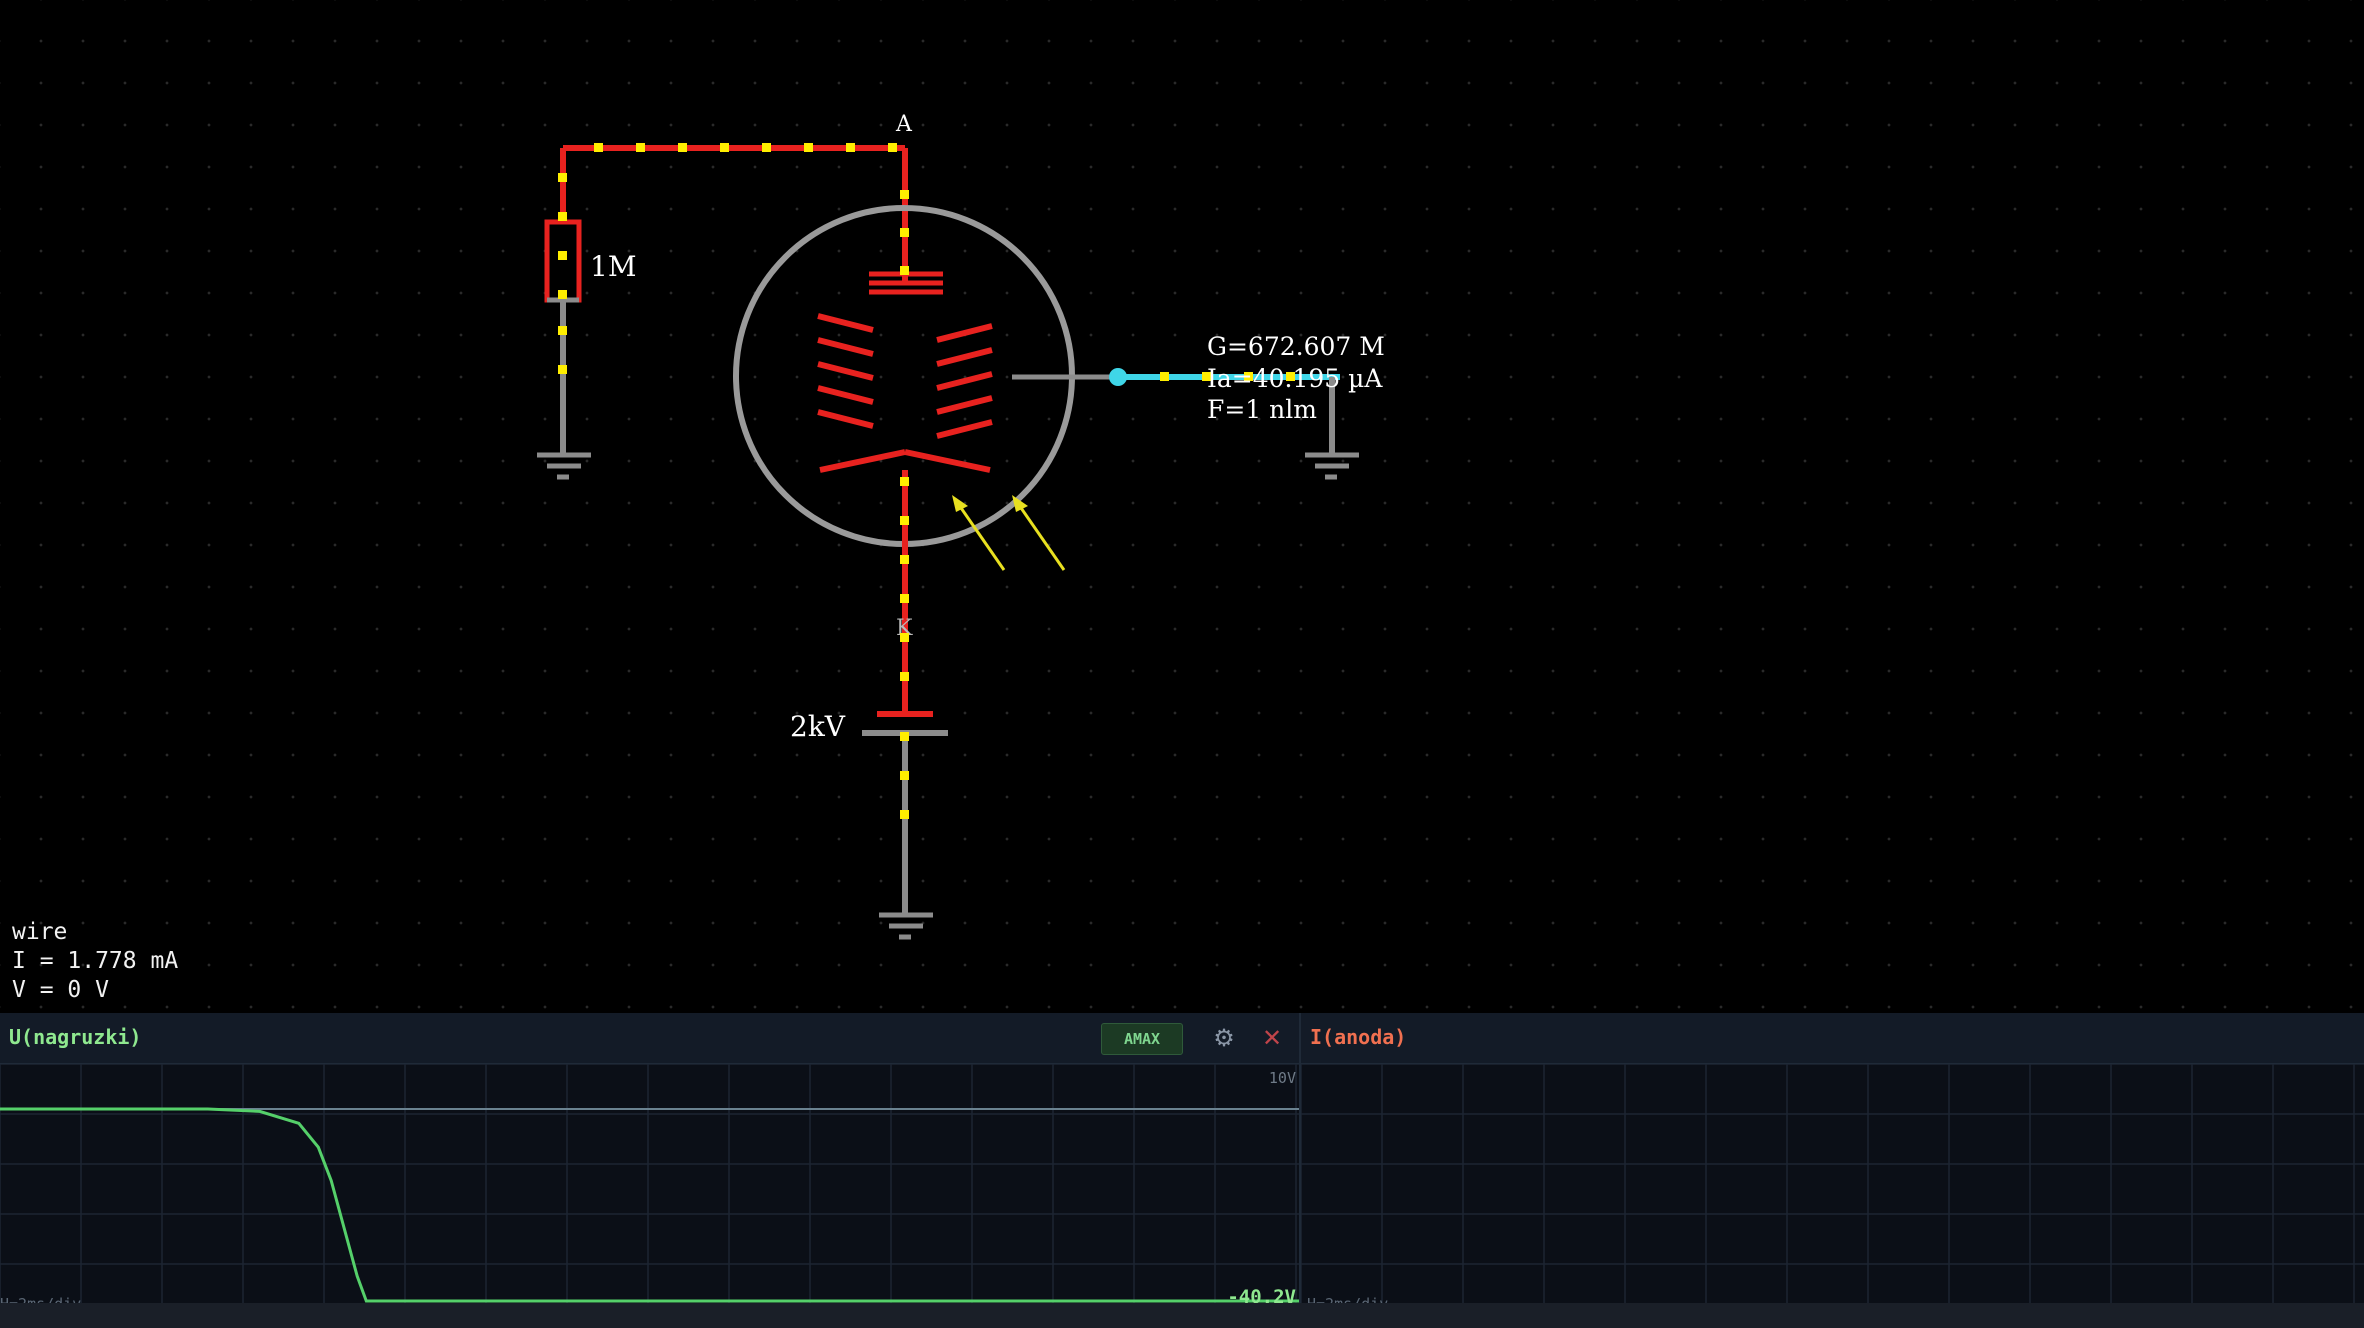 The width and height of the screenshot is (2364, 1328). I want to click on scope-voltage-plot: 10V -40.2V H=2ms/div, so click(649, 1188).